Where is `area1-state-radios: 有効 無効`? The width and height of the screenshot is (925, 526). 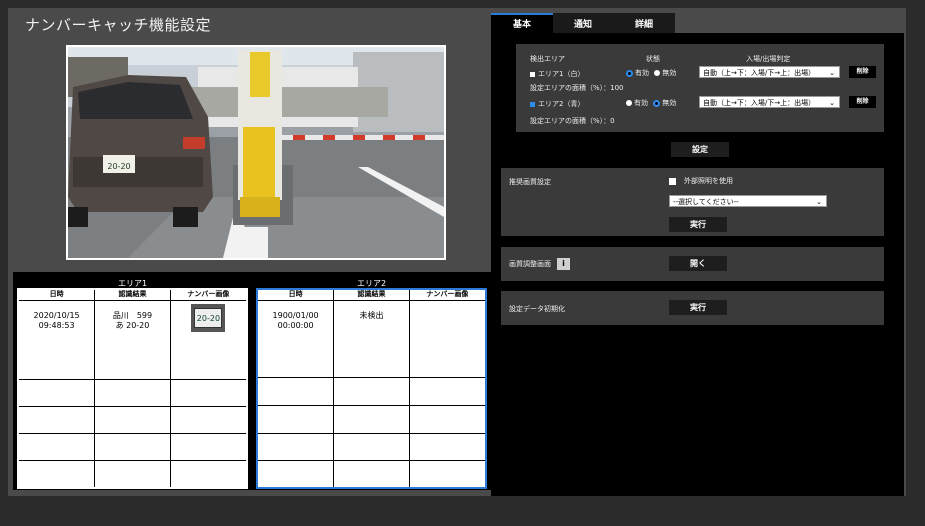 area1-state-radios: 有効 無効 is located at coordinates (651, 73).